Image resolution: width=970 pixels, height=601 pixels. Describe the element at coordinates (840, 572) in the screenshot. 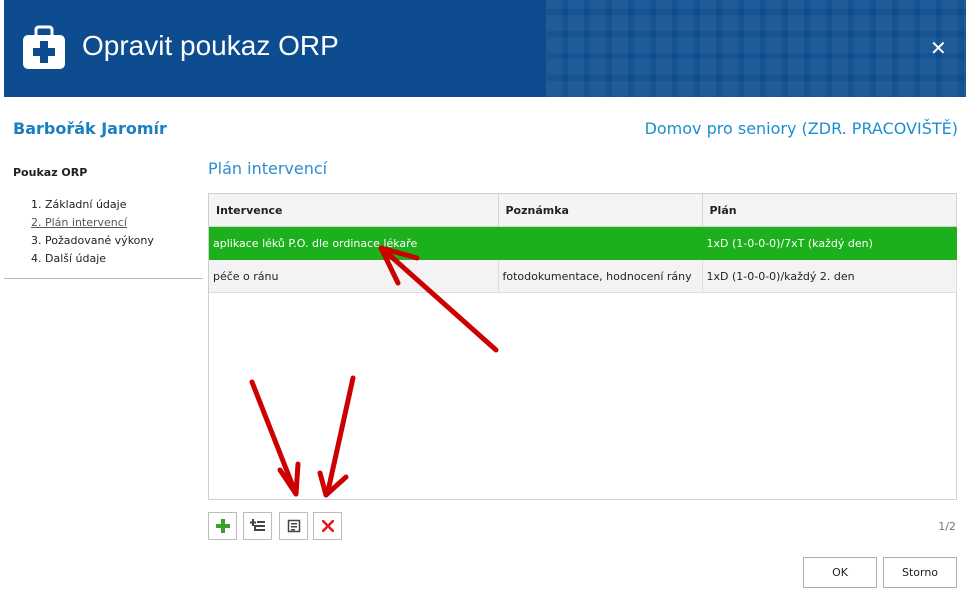

I see `ok-button: OK` at that location.